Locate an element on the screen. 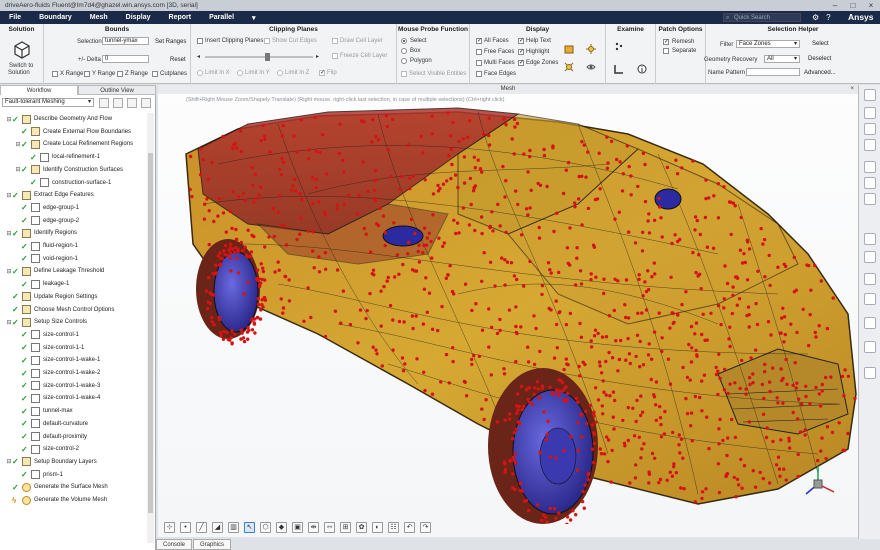 The image size is (880, 550). tree-row: ✓ leakage-1 is located at coordinates (42, 284).